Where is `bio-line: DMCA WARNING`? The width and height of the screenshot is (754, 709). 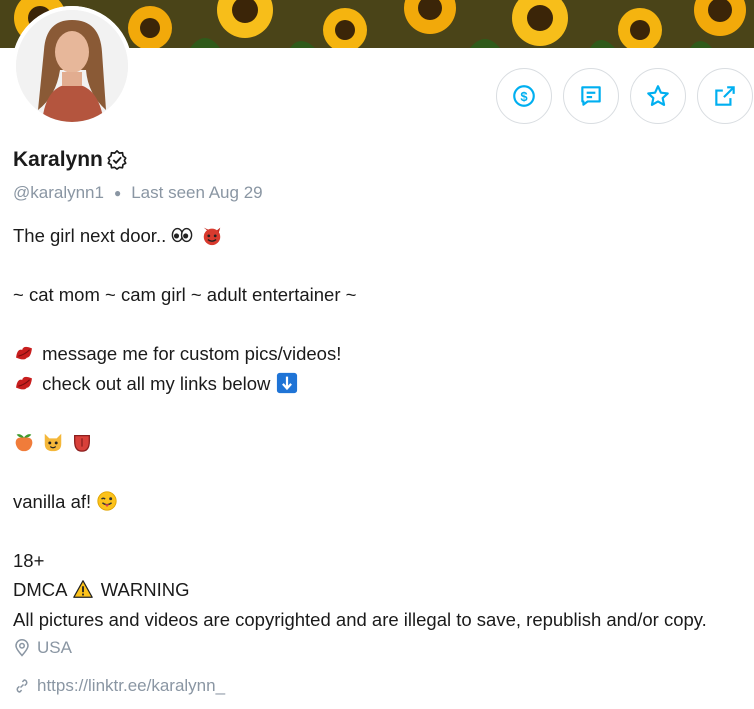 bio-line: DMCA WARNING is located at coordinates (383, 590).